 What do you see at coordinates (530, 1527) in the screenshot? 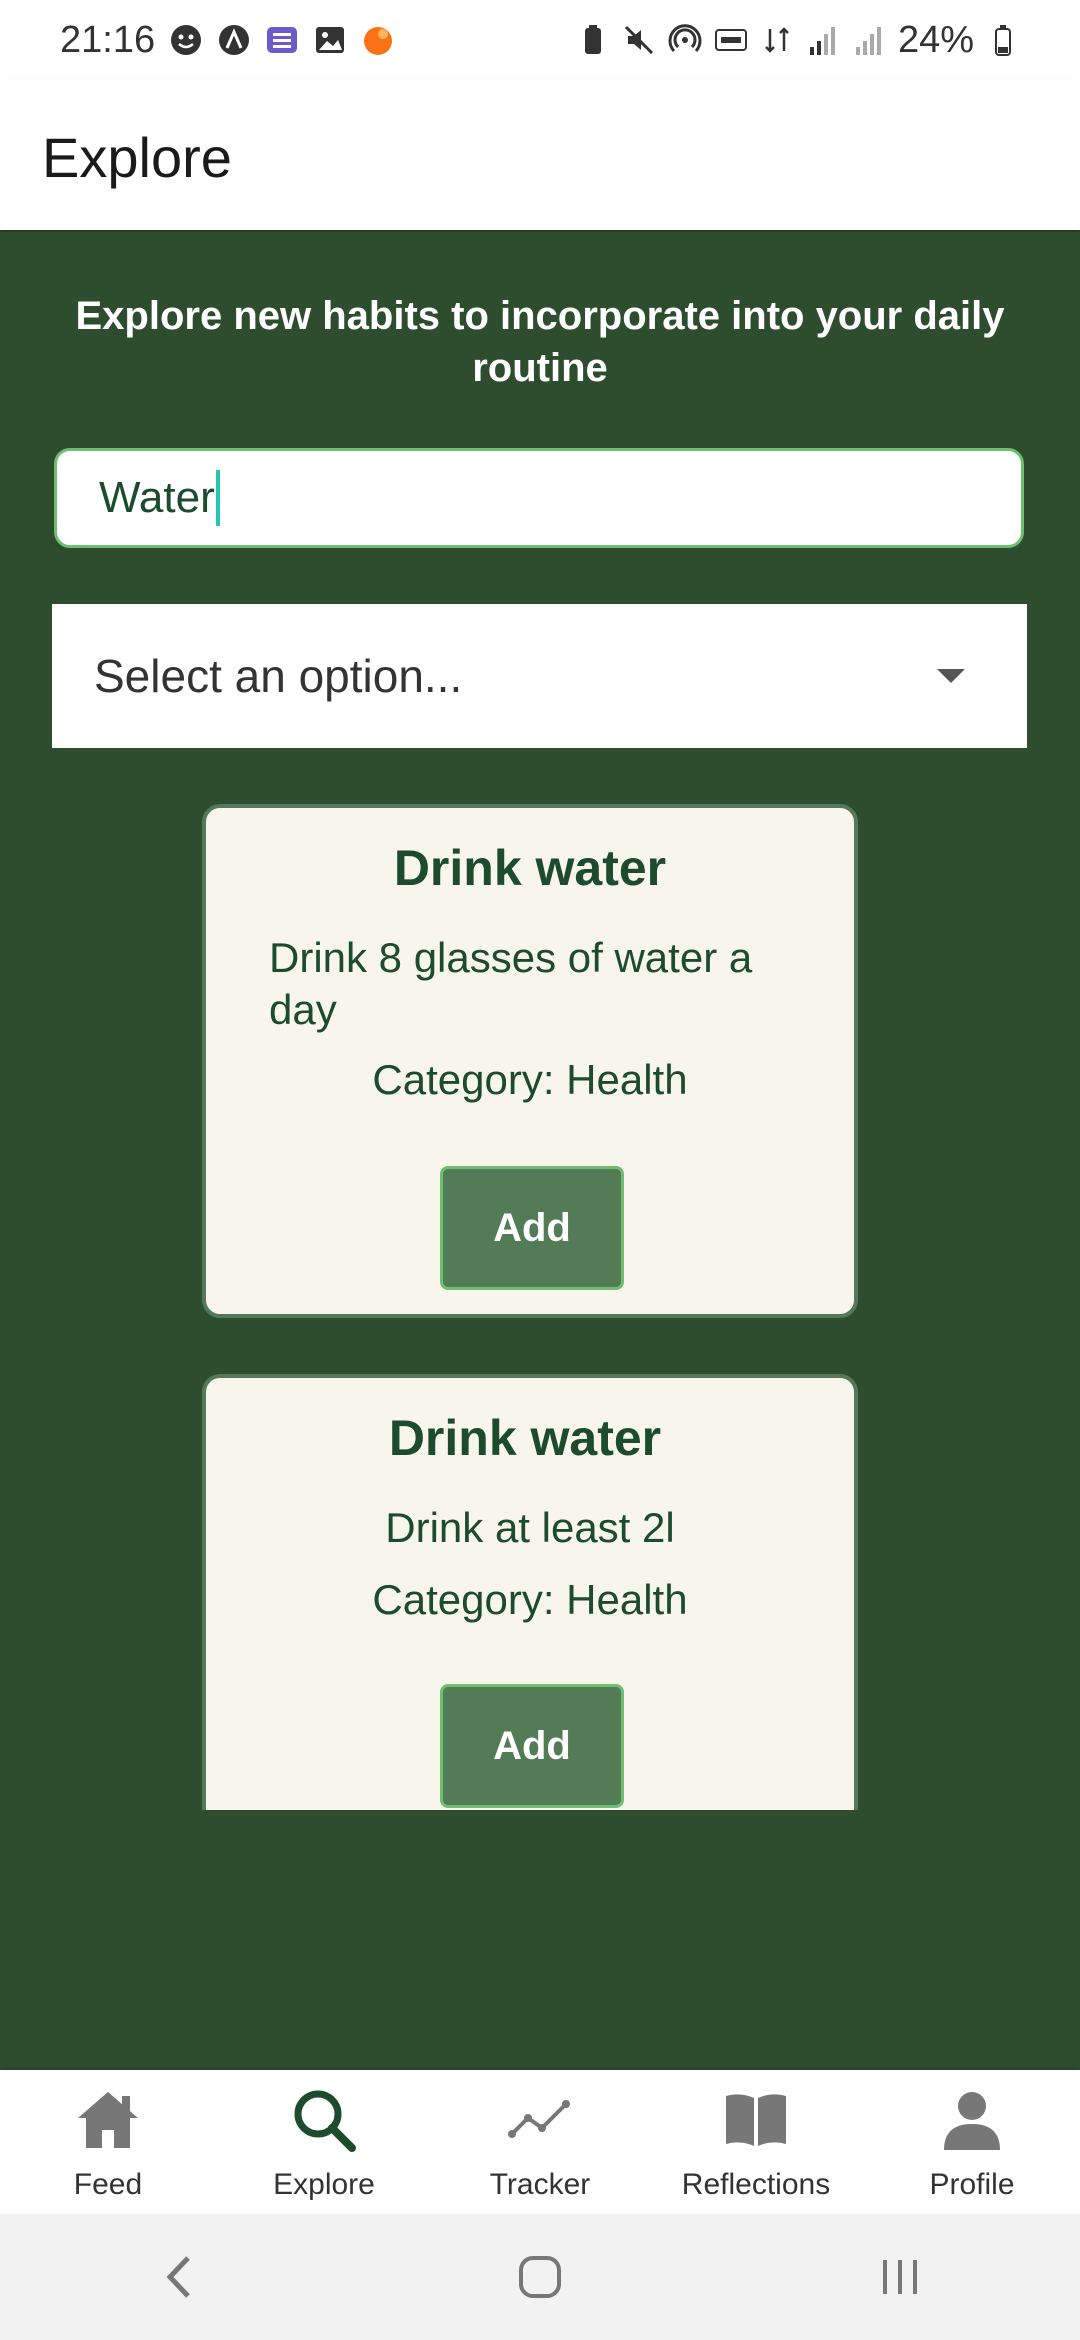
I see `habit-description: Drink at least 2l` at bounding box center [530, 1527].